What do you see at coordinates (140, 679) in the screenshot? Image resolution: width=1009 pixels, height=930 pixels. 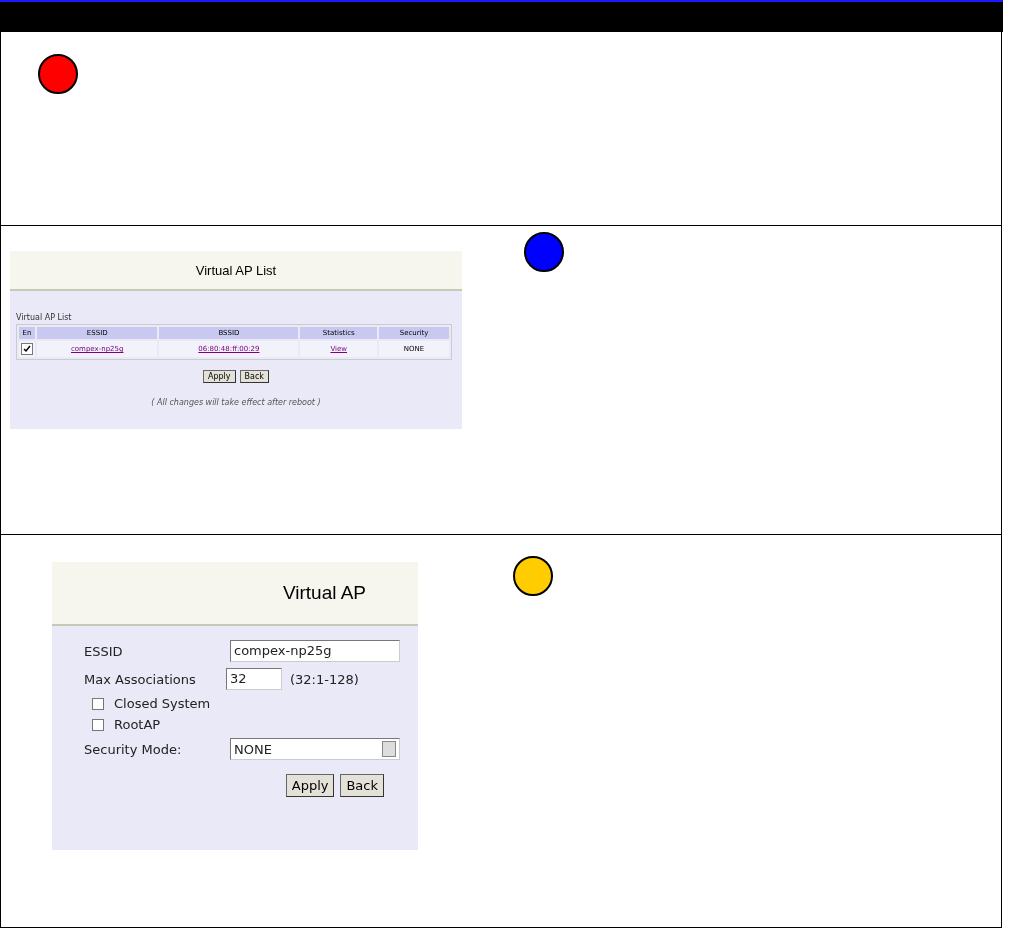 I see `field-label: Max Associations` at bounding box center [140, 679].